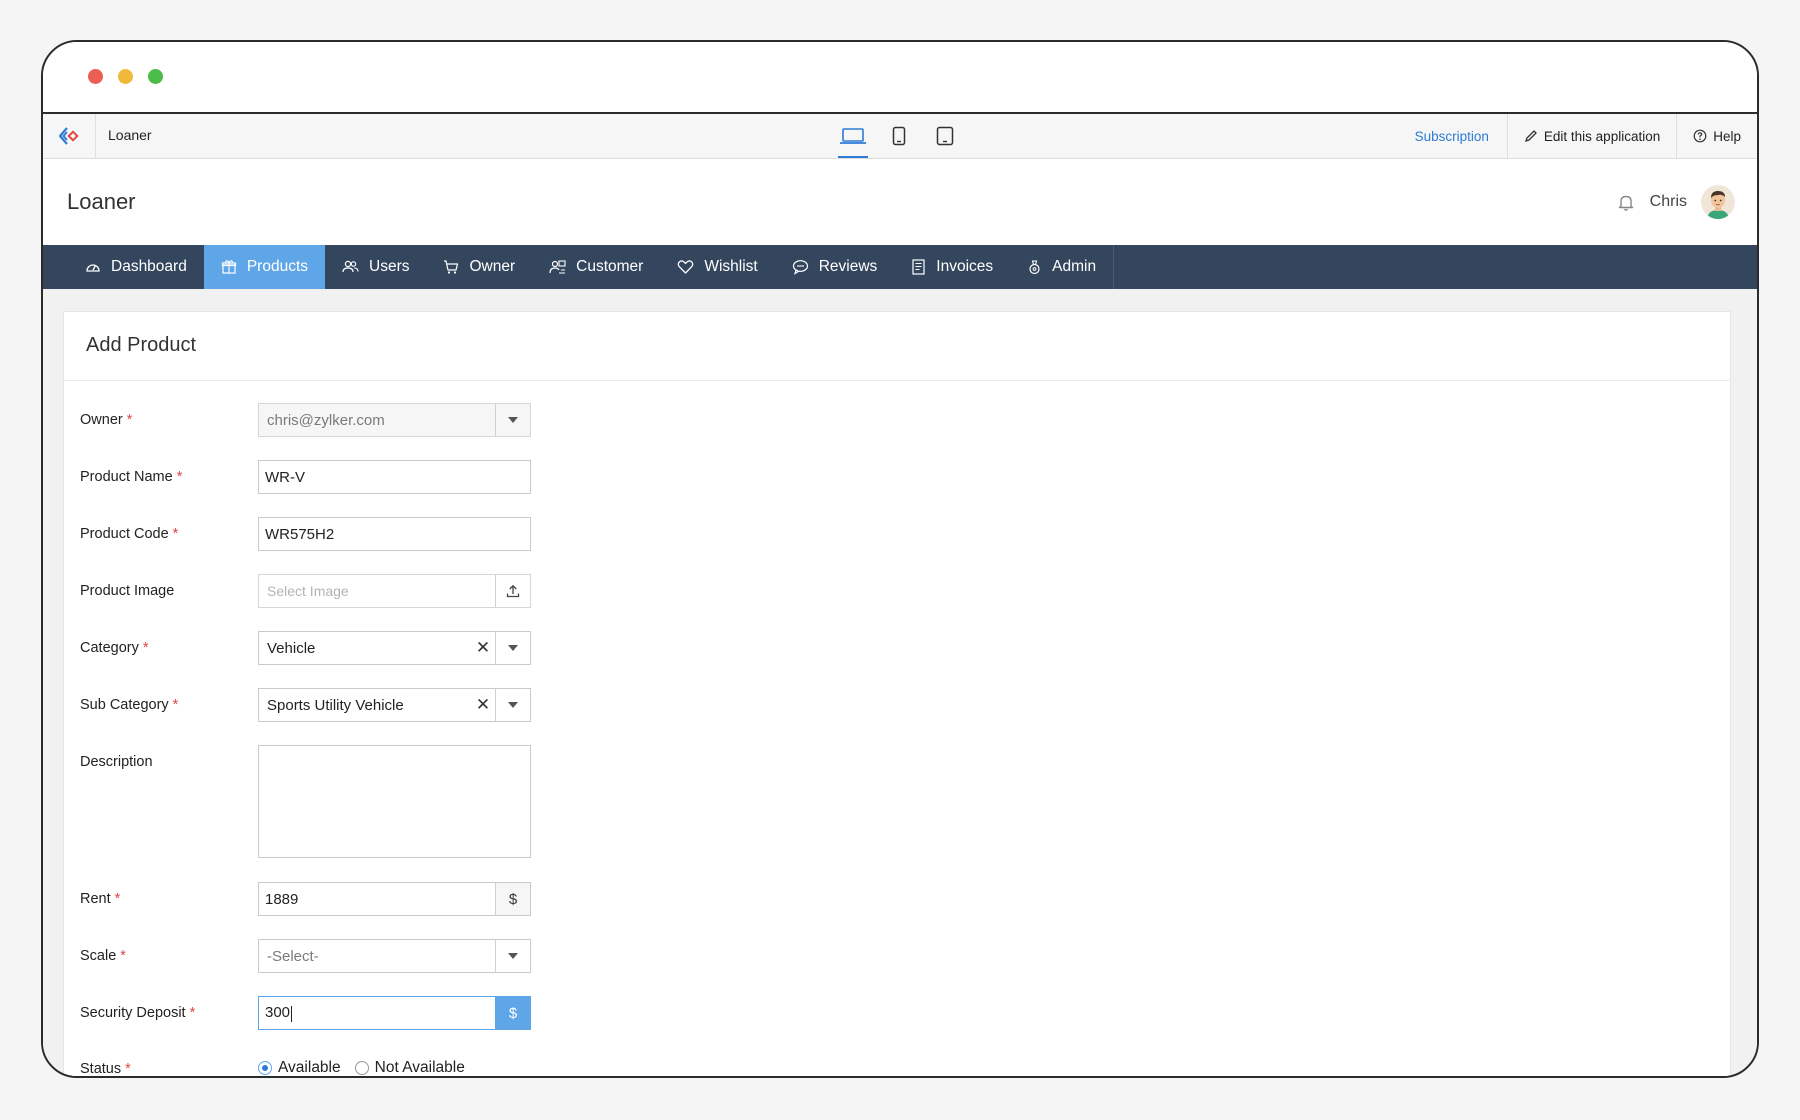  I want to click on scale-label: Scale, so click(98, 956).